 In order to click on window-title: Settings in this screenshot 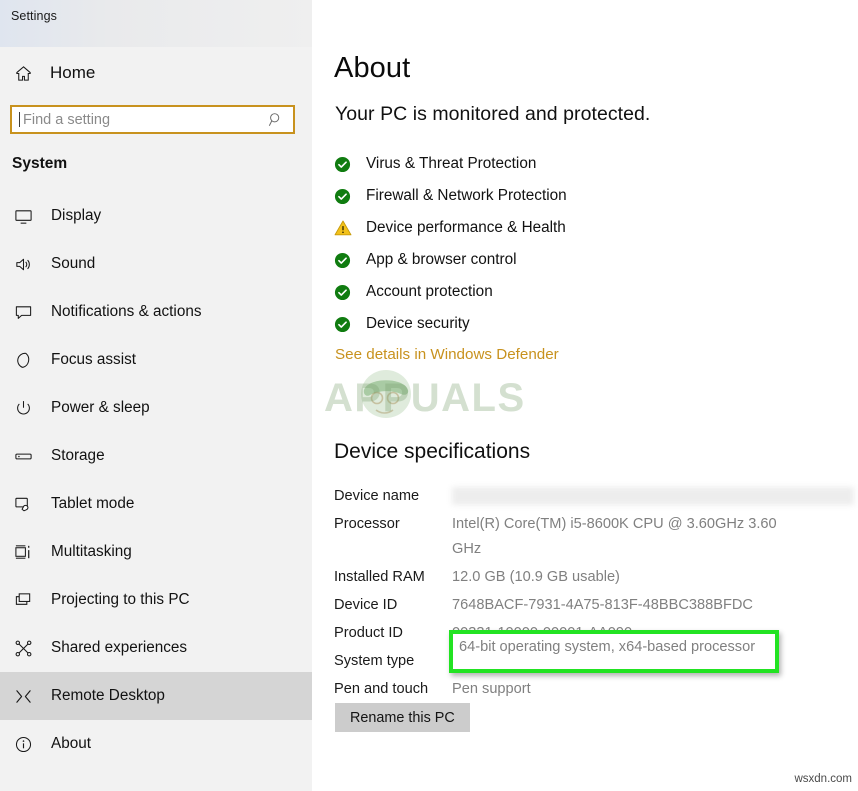, I will do `click(34, 16)`.